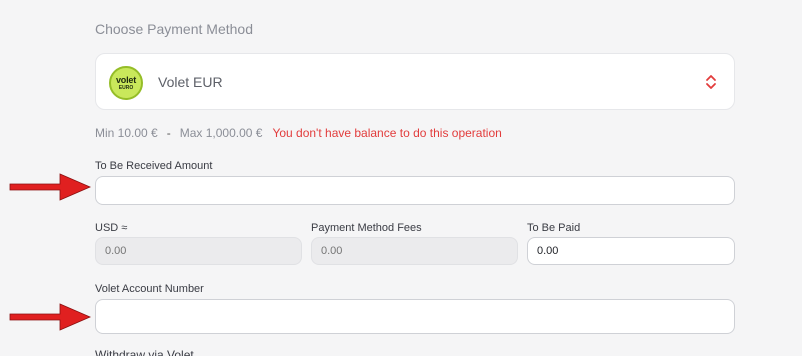 This screenshot has width=802, height=356. I want to click on withdraw-via-label: Withdraw via Volet, so click(144, 352).